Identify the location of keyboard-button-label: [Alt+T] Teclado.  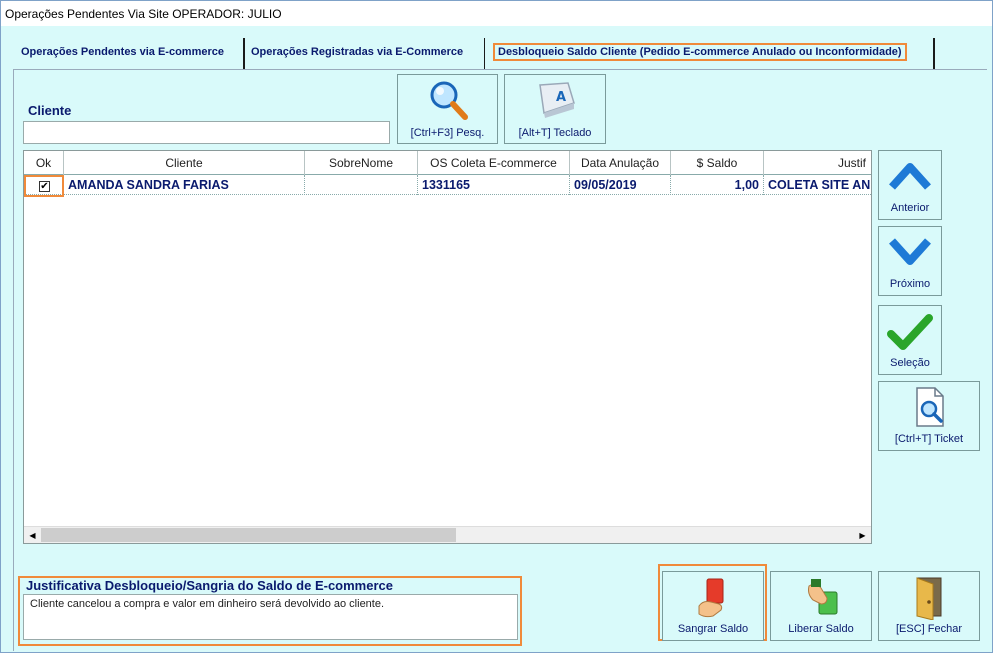
(555, 133).